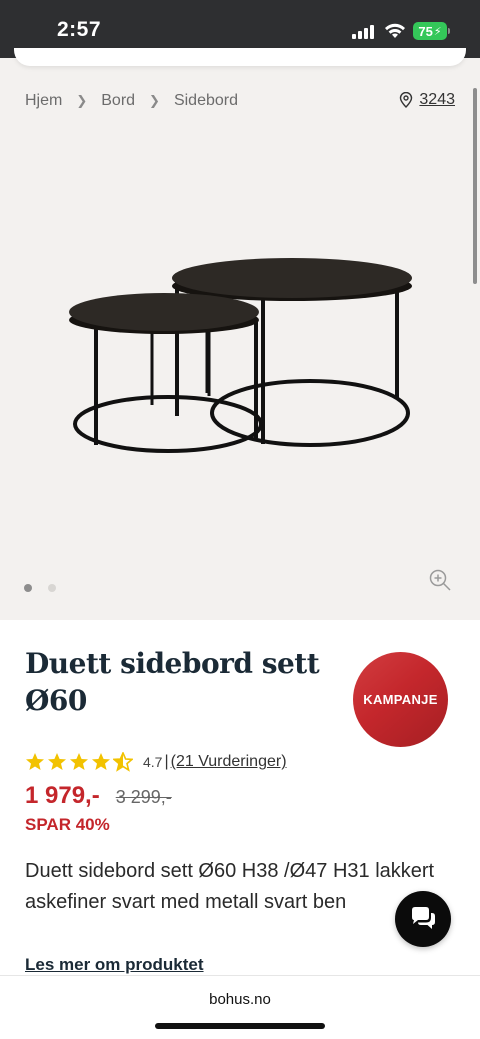  I want to click on breadcrumb: Hjem ❯ Bord ❯ Sidebord, so click(131, 101).